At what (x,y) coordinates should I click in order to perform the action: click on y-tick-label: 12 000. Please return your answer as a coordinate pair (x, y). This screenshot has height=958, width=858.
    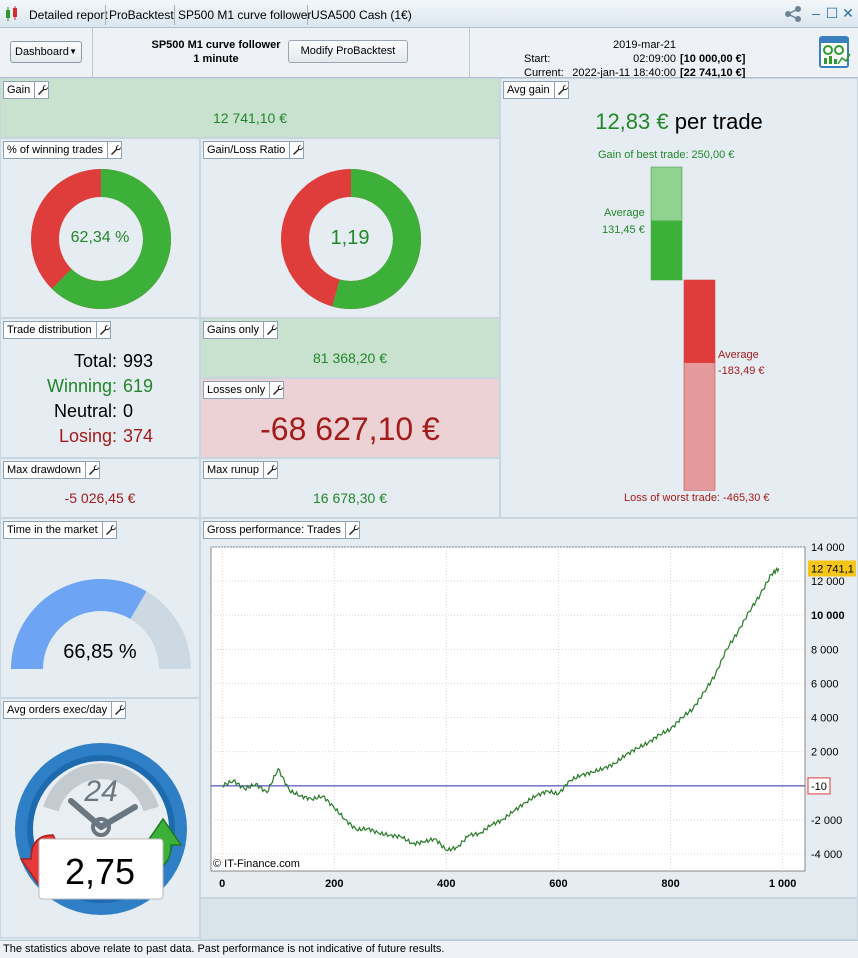
    Looking at the image, I should click on (828, 582).